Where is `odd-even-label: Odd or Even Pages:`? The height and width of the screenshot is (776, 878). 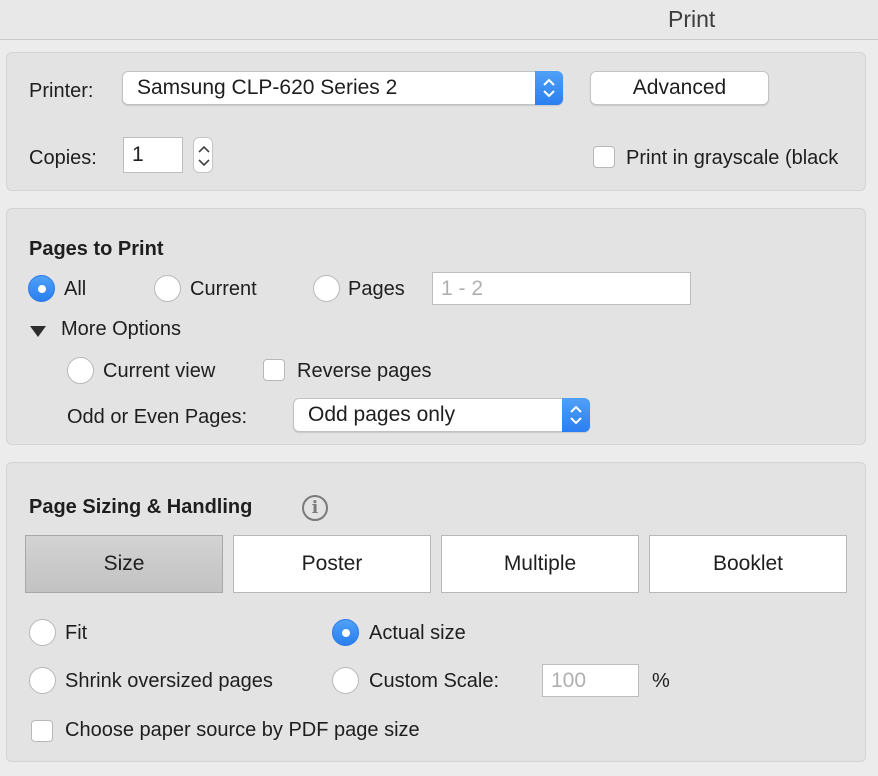
odd-even-label: Odd or Even Pages: is located at coordinates (157, 417).